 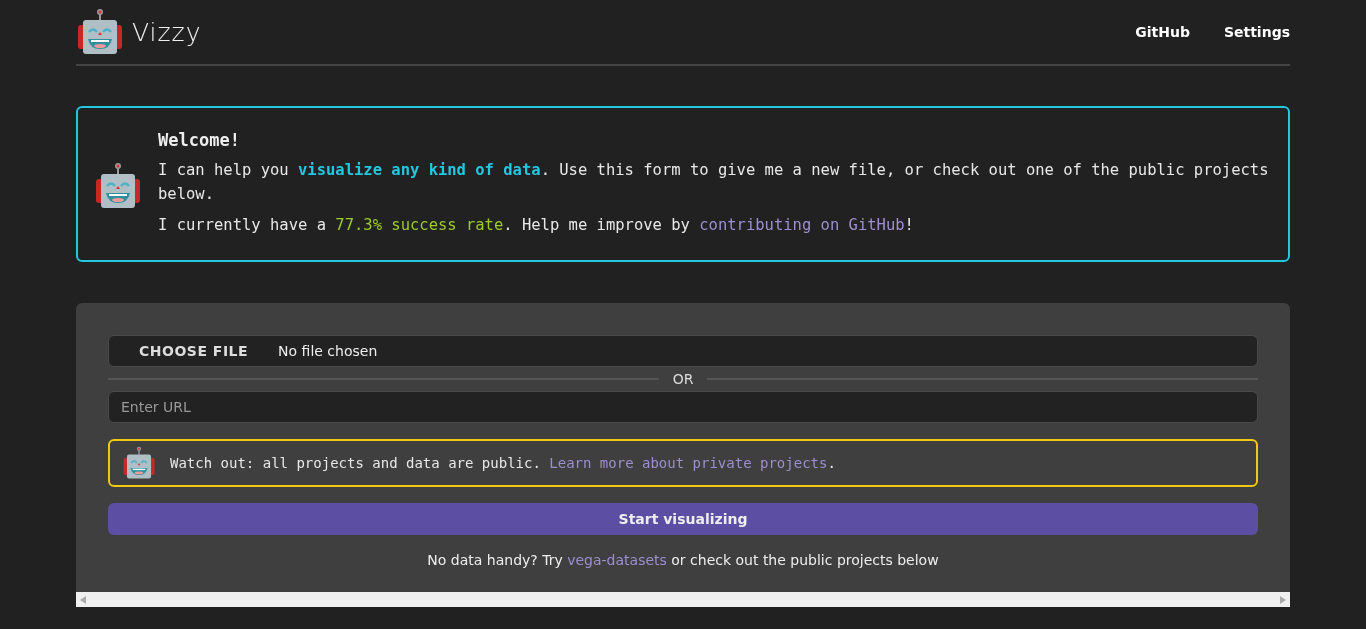 What do you see at coordinates (683, 351) in the screenshot?
I see `file-input: CHOOSE FILE No file chosen` at bounding box center [683, 351].